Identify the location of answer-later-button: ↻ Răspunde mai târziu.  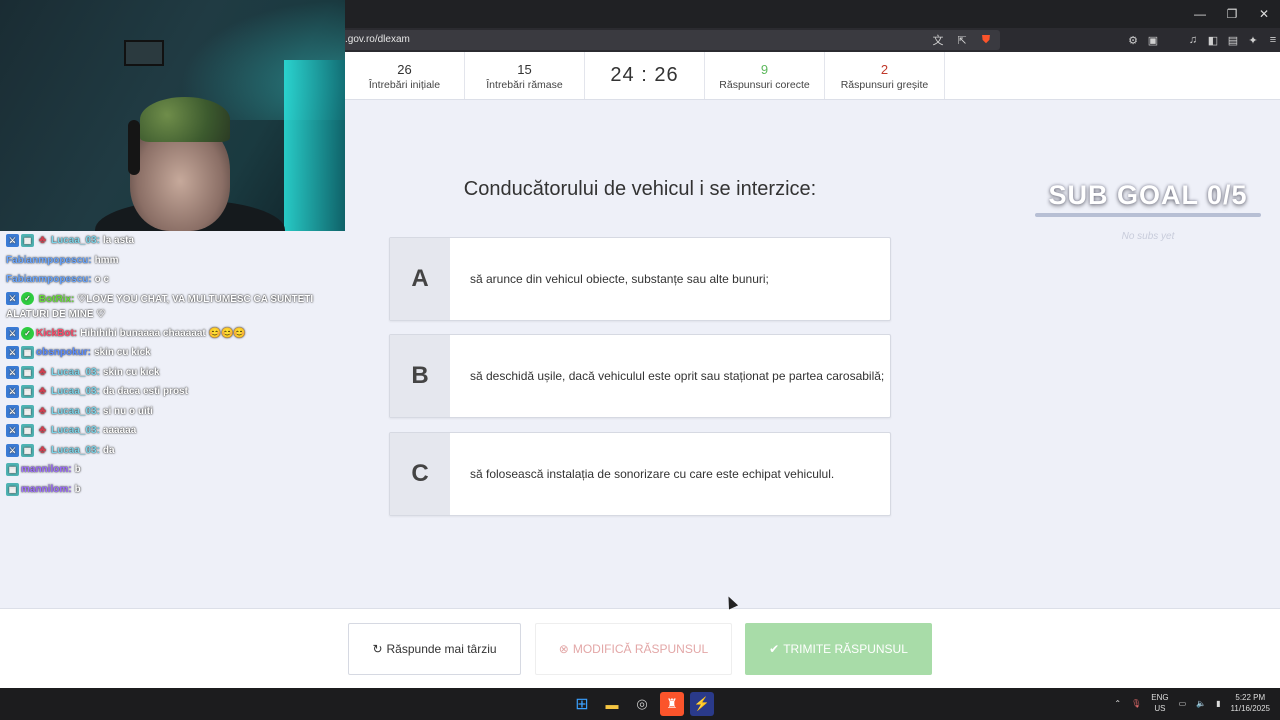
(434, 649).